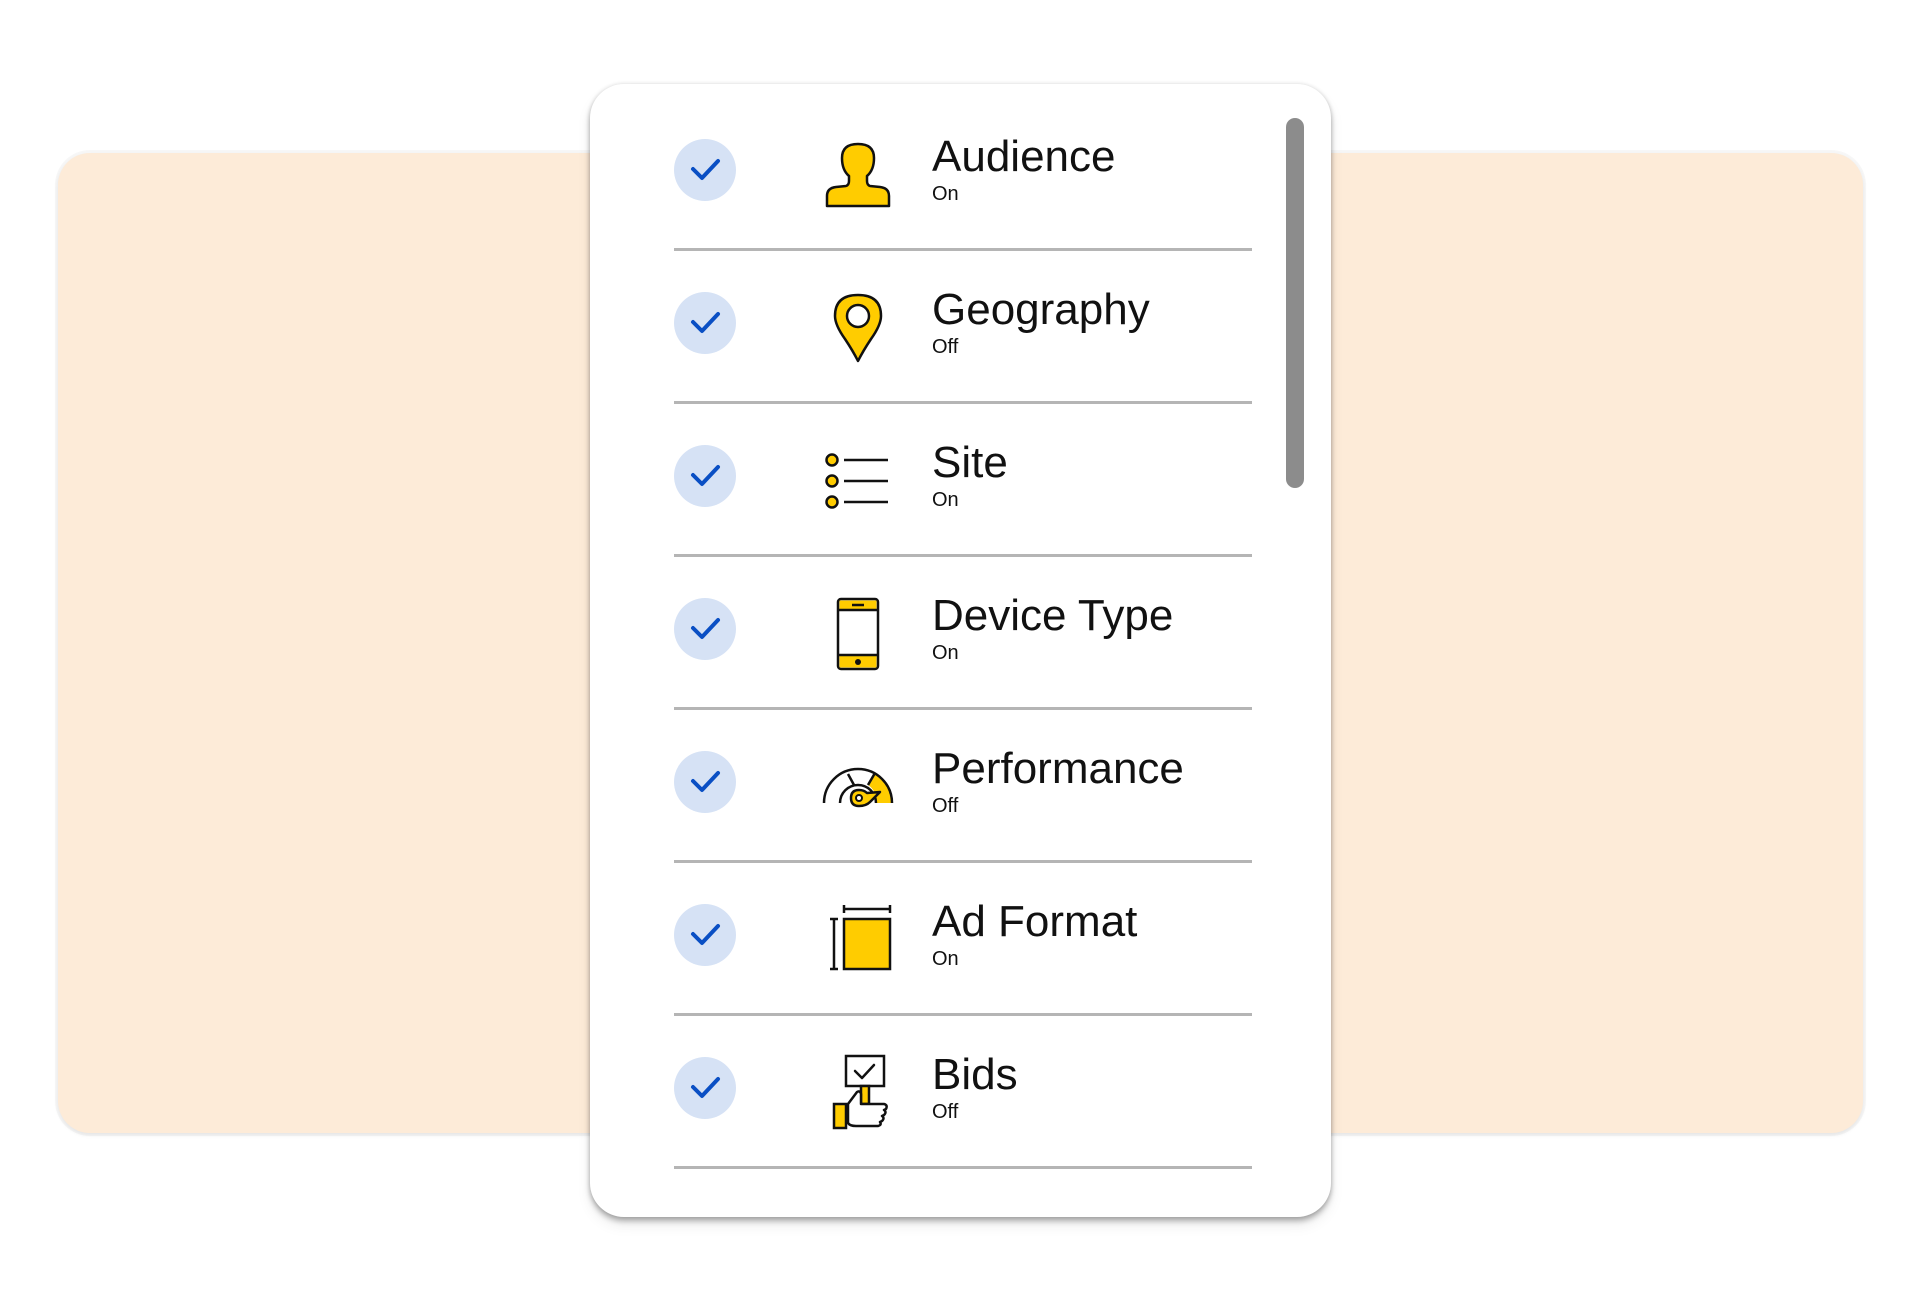 The height and width of the screenshot is (1300, 1920). I want to click on list-item-bids: Bids Off, so click(963, 1092).